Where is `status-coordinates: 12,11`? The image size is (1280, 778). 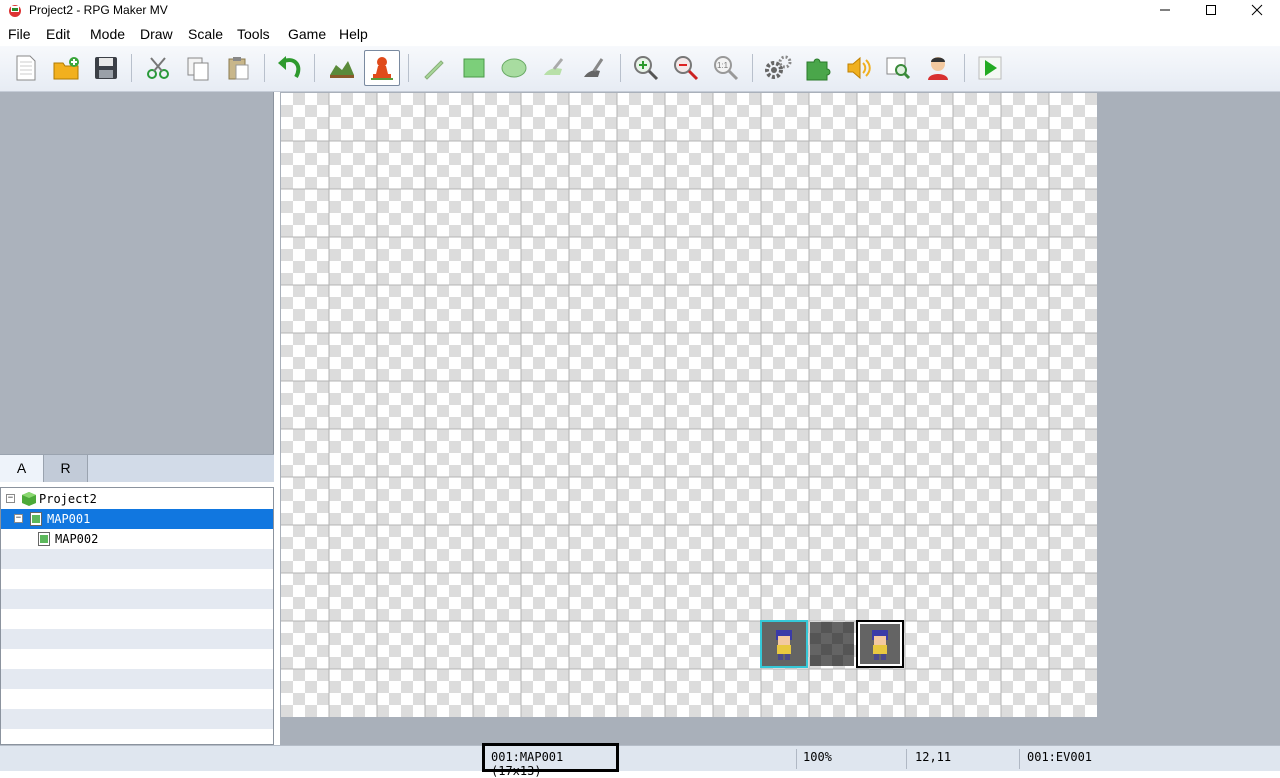 status-coordinates: 12,11 is located at coordinates (933, 757).